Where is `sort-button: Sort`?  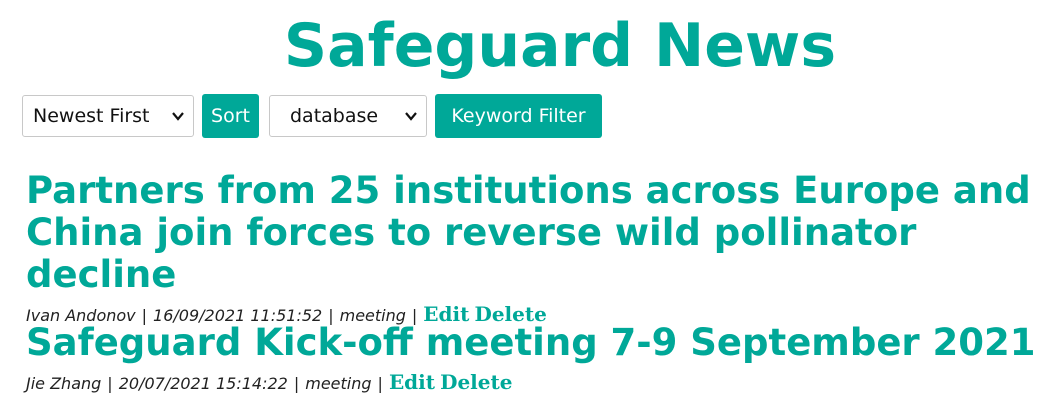 sort-button: Sort is located at coordinates (230, 116).